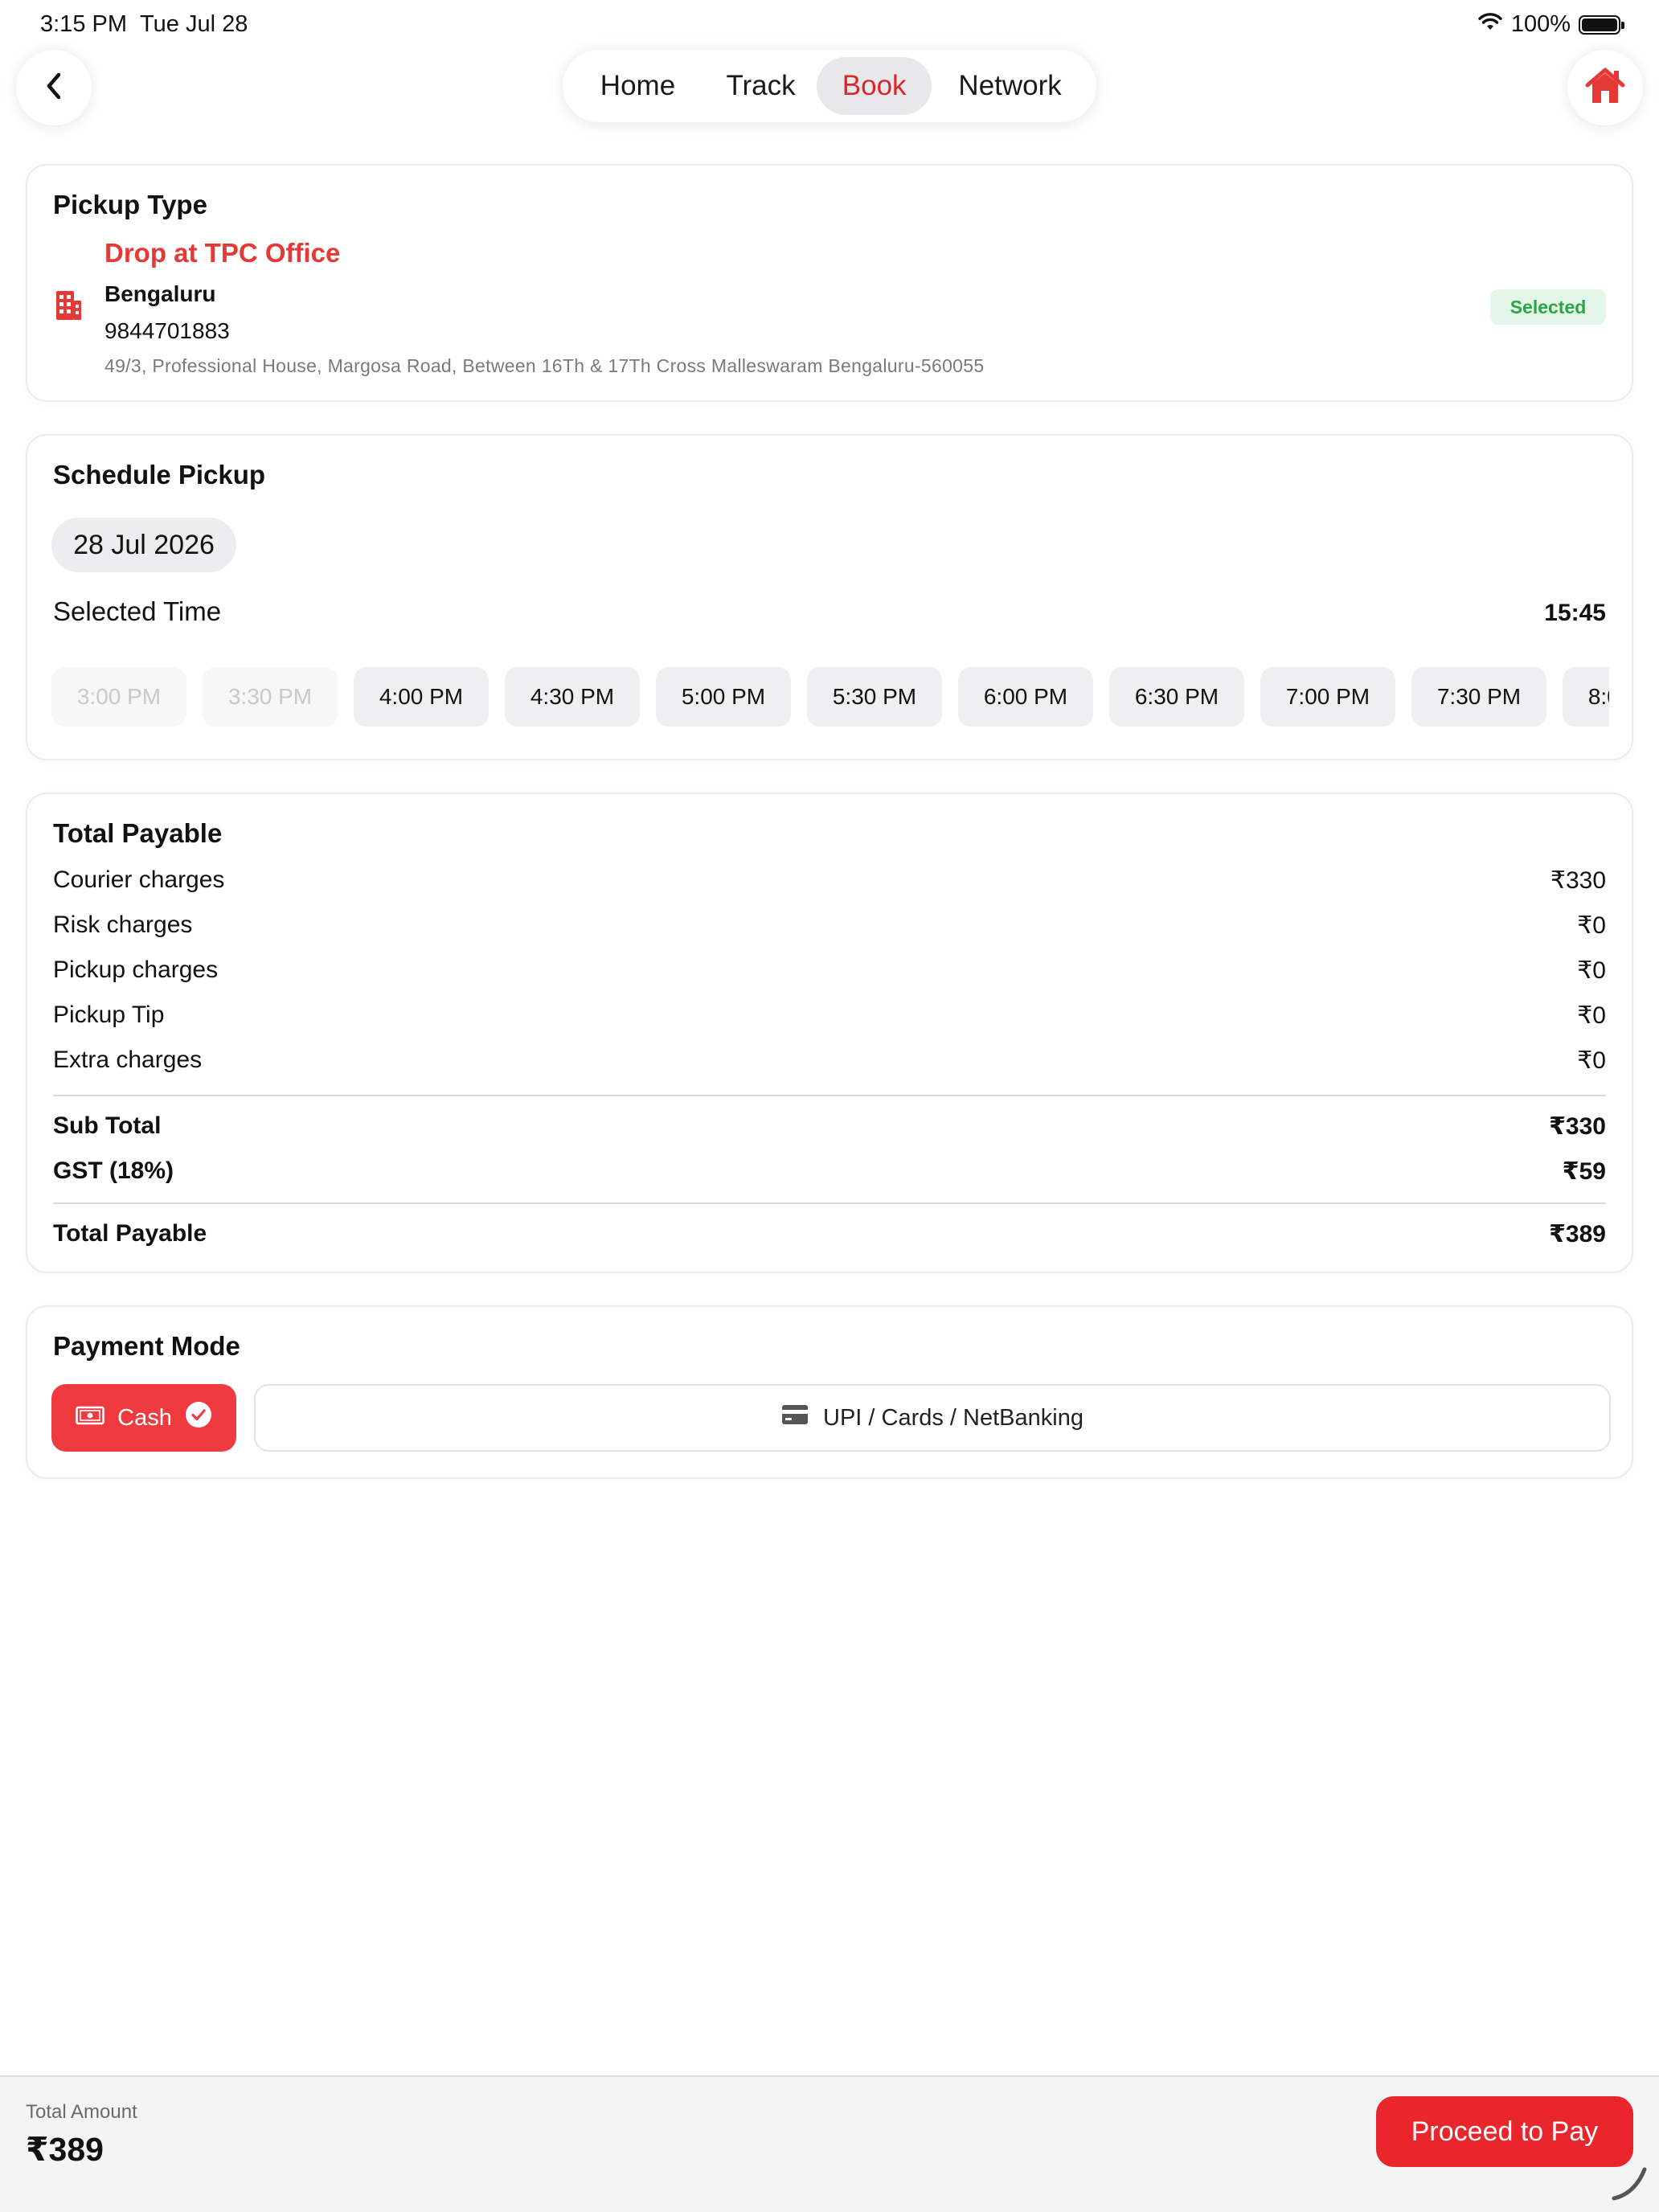  What do you see at coordinates (270, 697) in the screenshot?
I see `time-slot: 3:30 PM` at bounding box center [270, 697].